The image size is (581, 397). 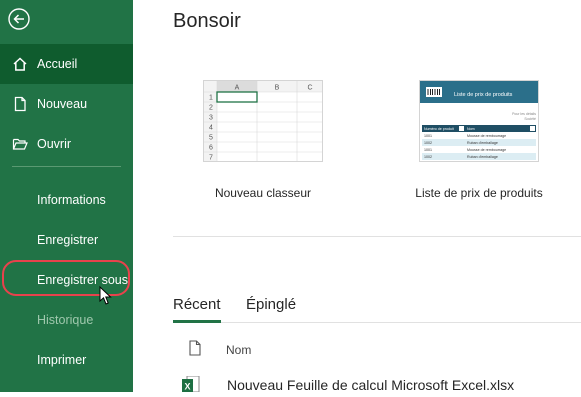 What do you see at coordinates (54, 144) in the screenshot?
I see `sidebar-item-label: Ouvrir` at bounding box center [54, 144].